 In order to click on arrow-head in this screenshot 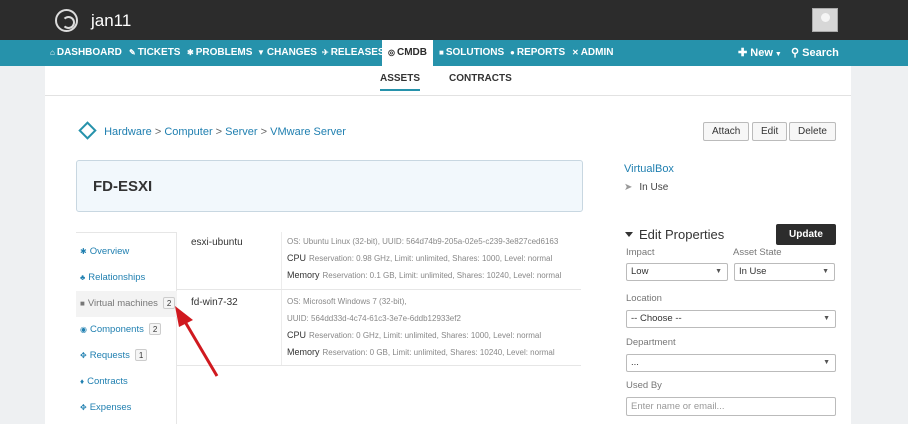, I will do `click(184, 316)`.